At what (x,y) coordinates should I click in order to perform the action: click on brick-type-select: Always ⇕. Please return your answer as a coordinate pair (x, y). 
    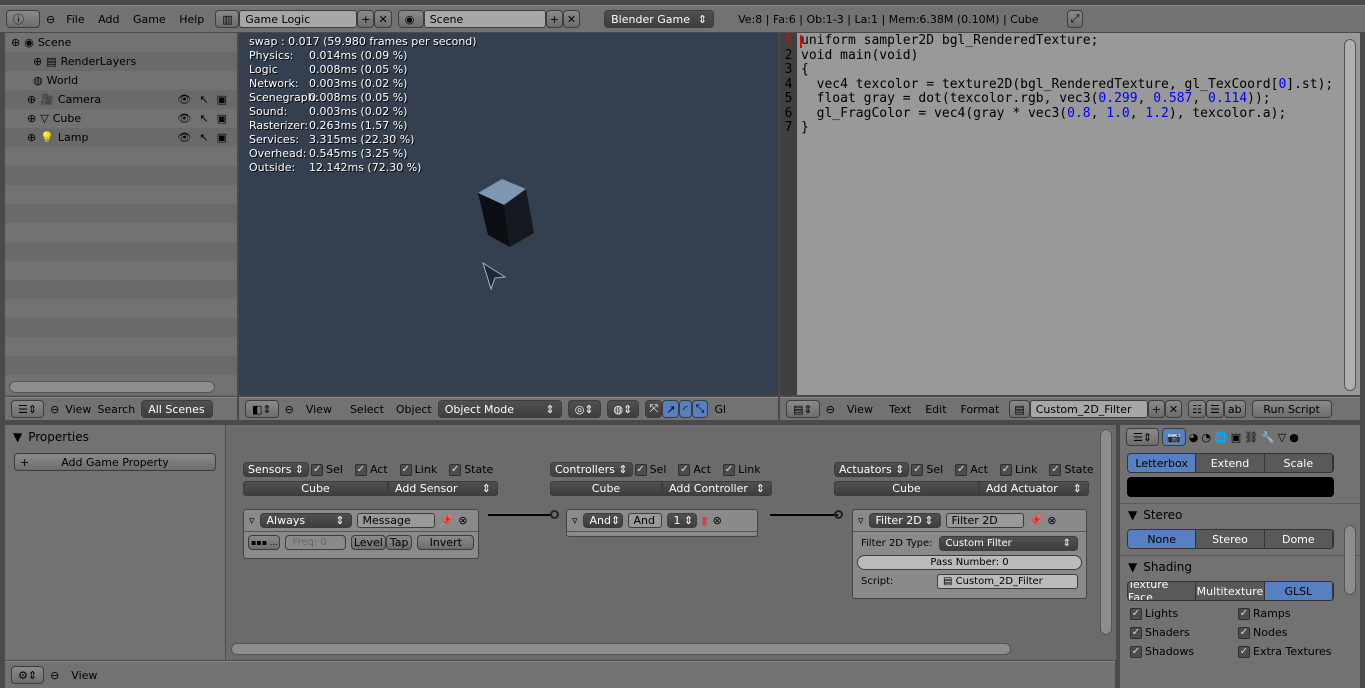
    Looking at the image, I should click on (305, 520).